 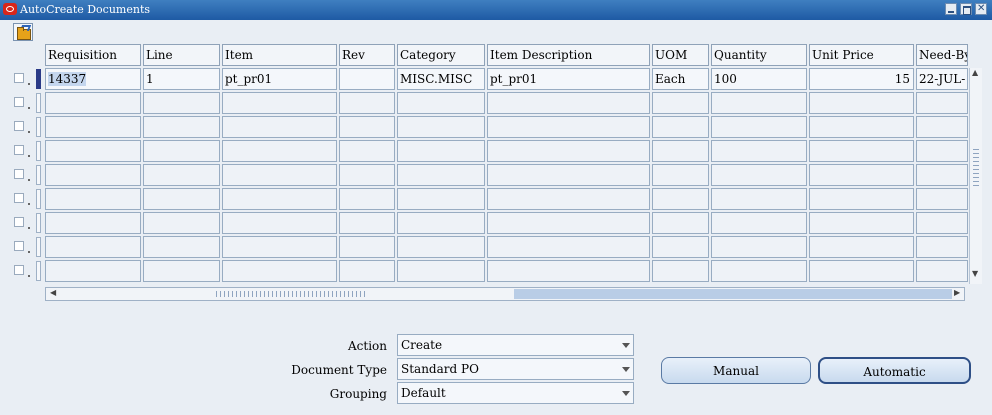 I want to click on scroll-thumb, so click(x=733, y=294).